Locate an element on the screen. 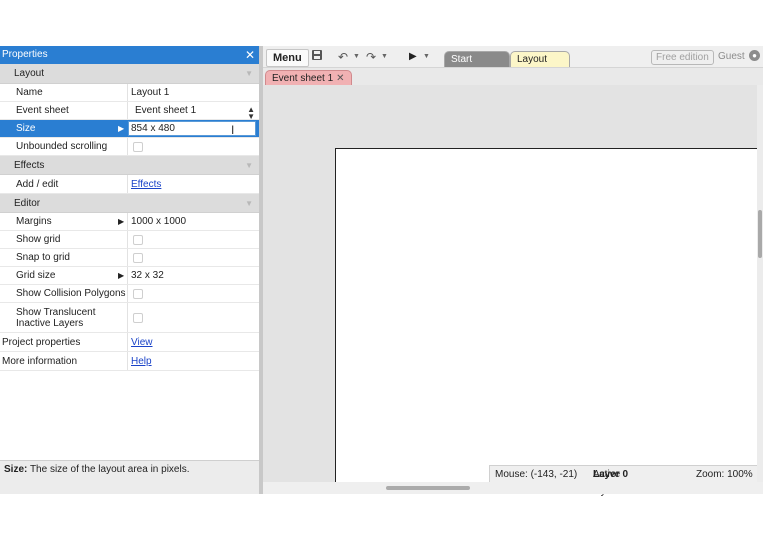 Image resolution: width=763 pixels, height=541 pixels. row-label: Show Translucent Inactive Layers is located at coordinates (56, 318).